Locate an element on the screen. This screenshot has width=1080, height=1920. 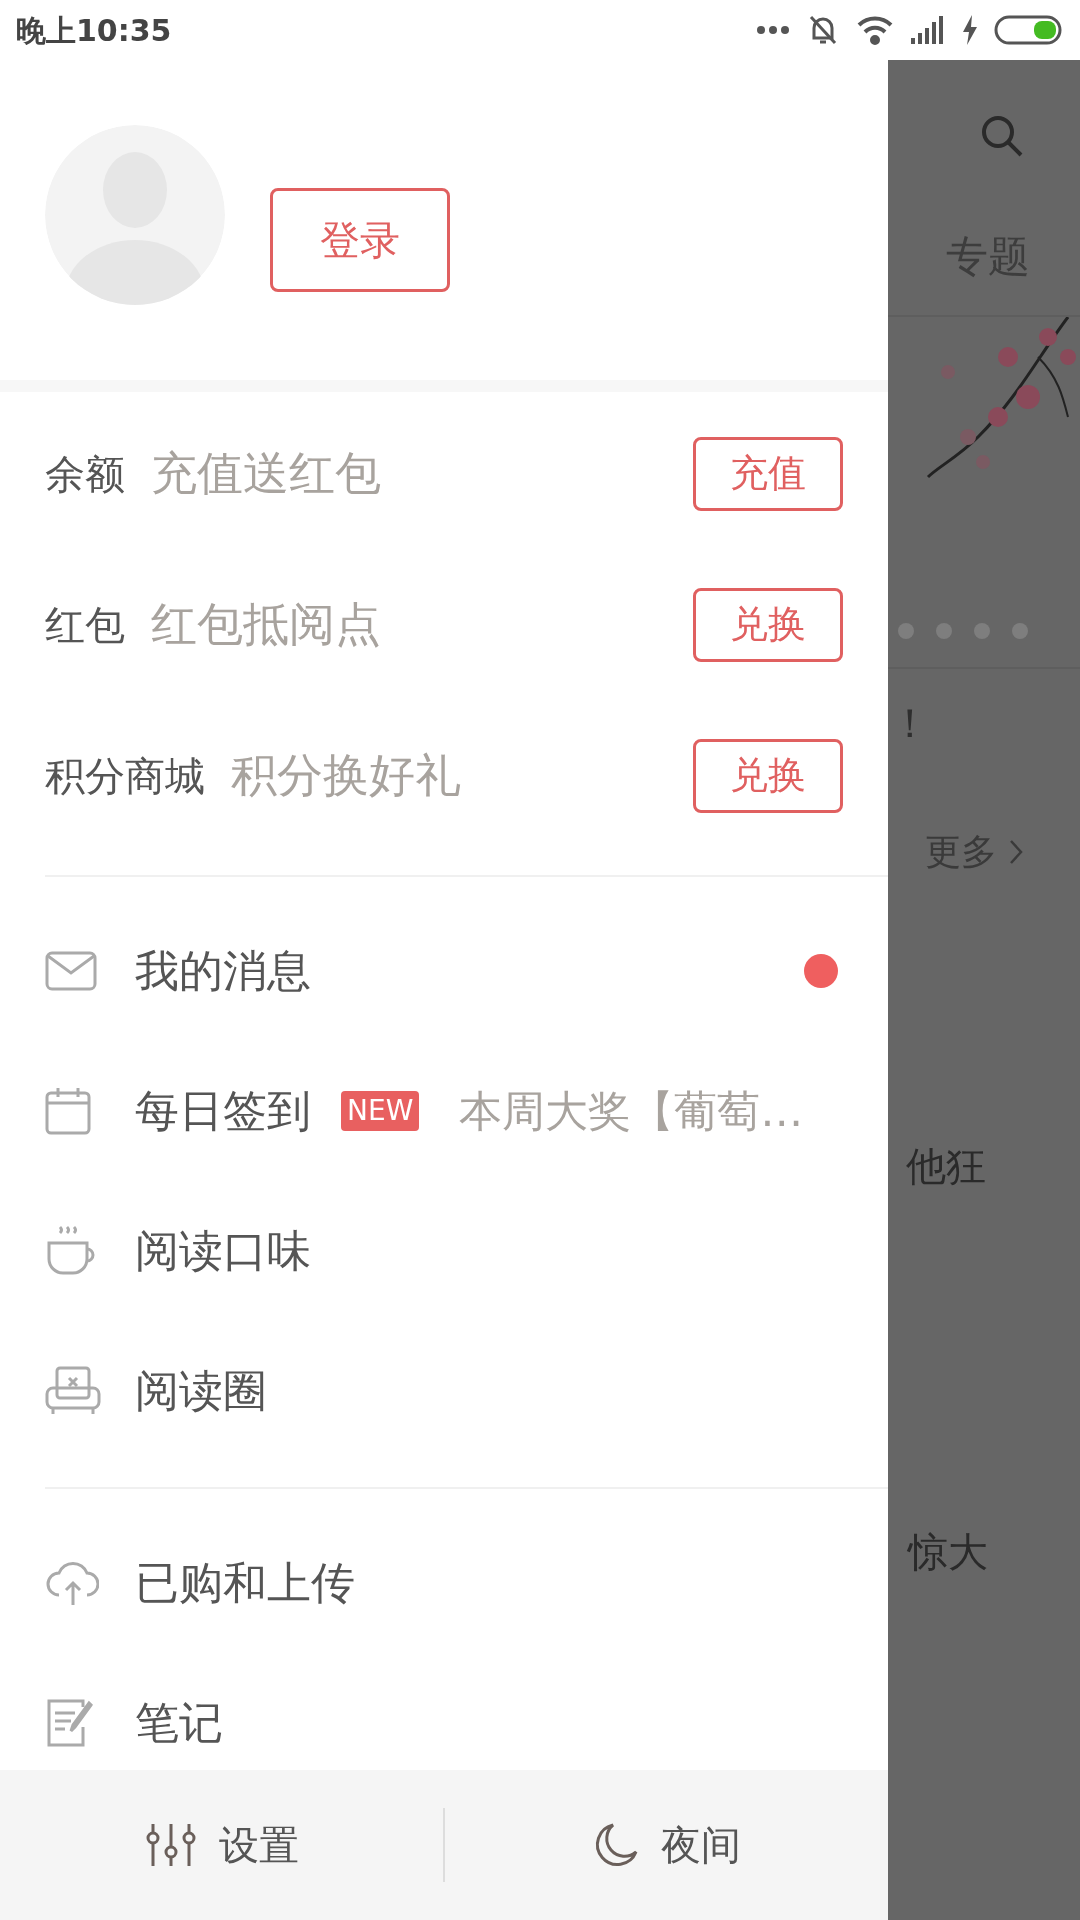
headline-text: ！ is located at coordinates (910, 723).